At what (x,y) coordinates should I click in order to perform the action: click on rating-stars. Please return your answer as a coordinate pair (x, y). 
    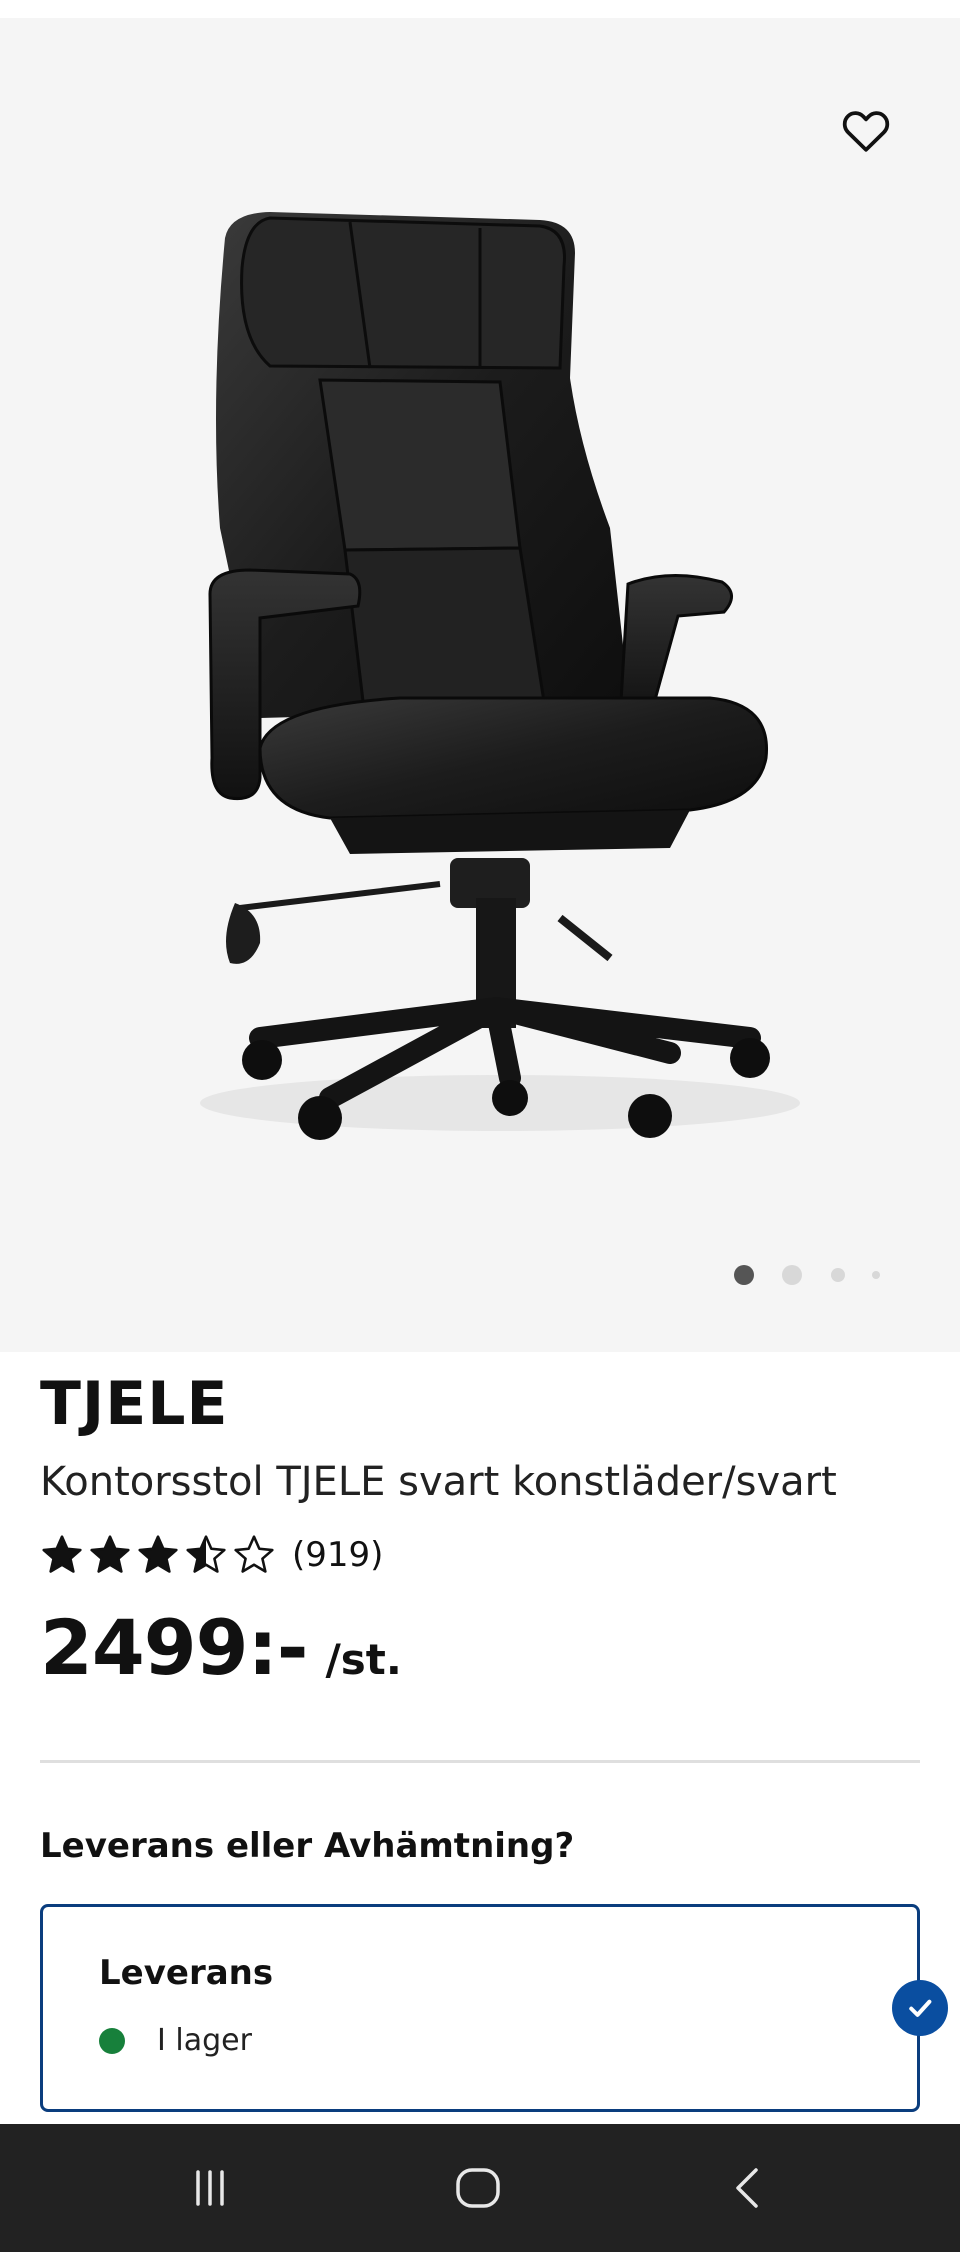
    Looking at the image, I should click on (158, 1555).